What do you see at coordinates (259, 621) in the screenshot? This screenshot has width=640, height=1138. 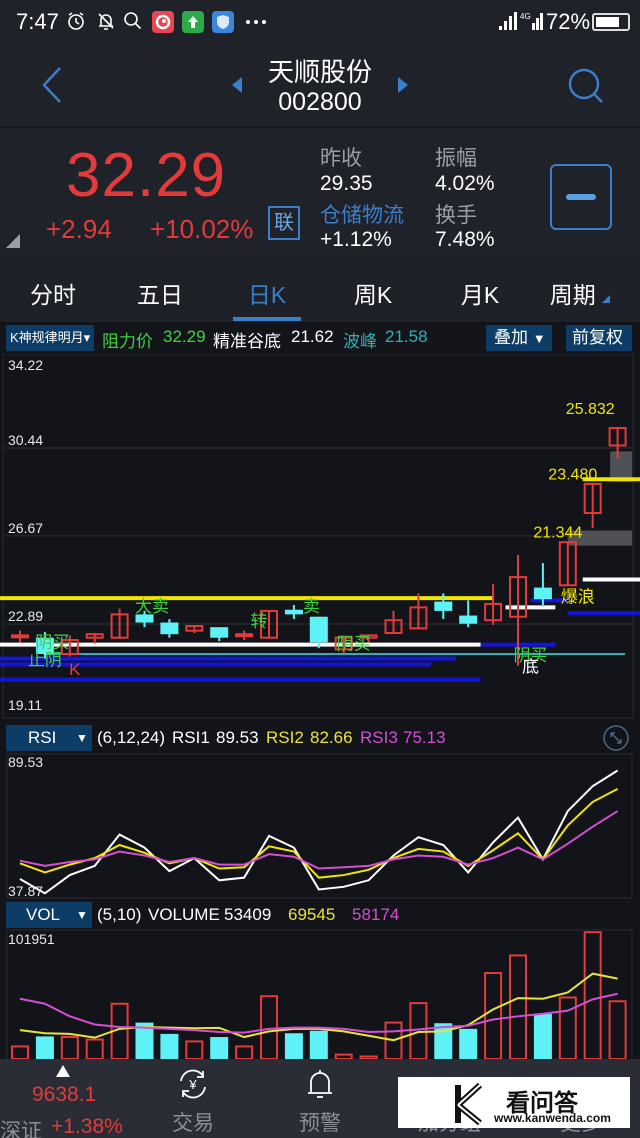 I see `chart-annotation: 转` at bounding box center [259, 621].